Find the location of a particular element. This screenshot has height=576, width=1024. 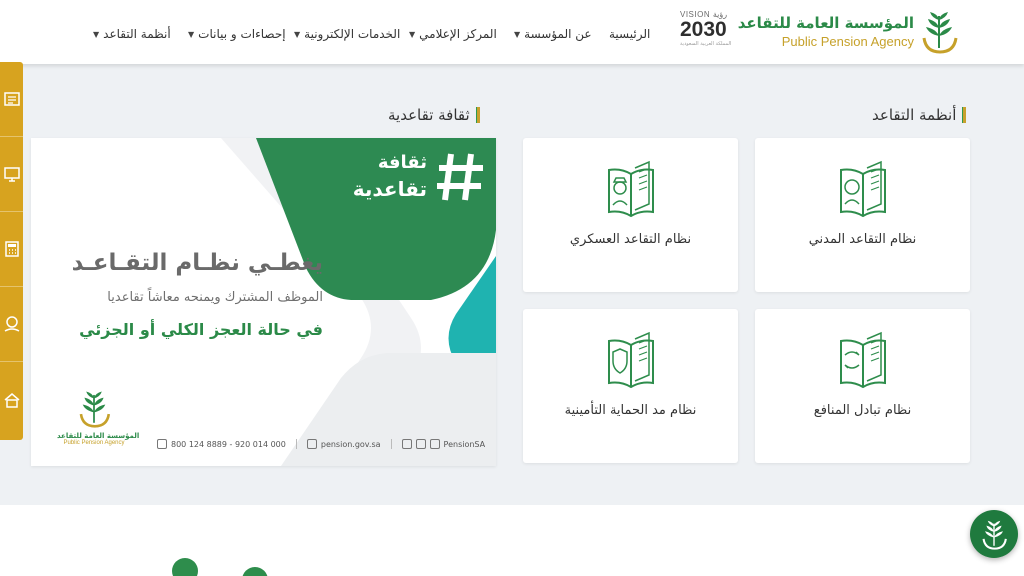

calculator-icon is located at coordinates (11, 249).